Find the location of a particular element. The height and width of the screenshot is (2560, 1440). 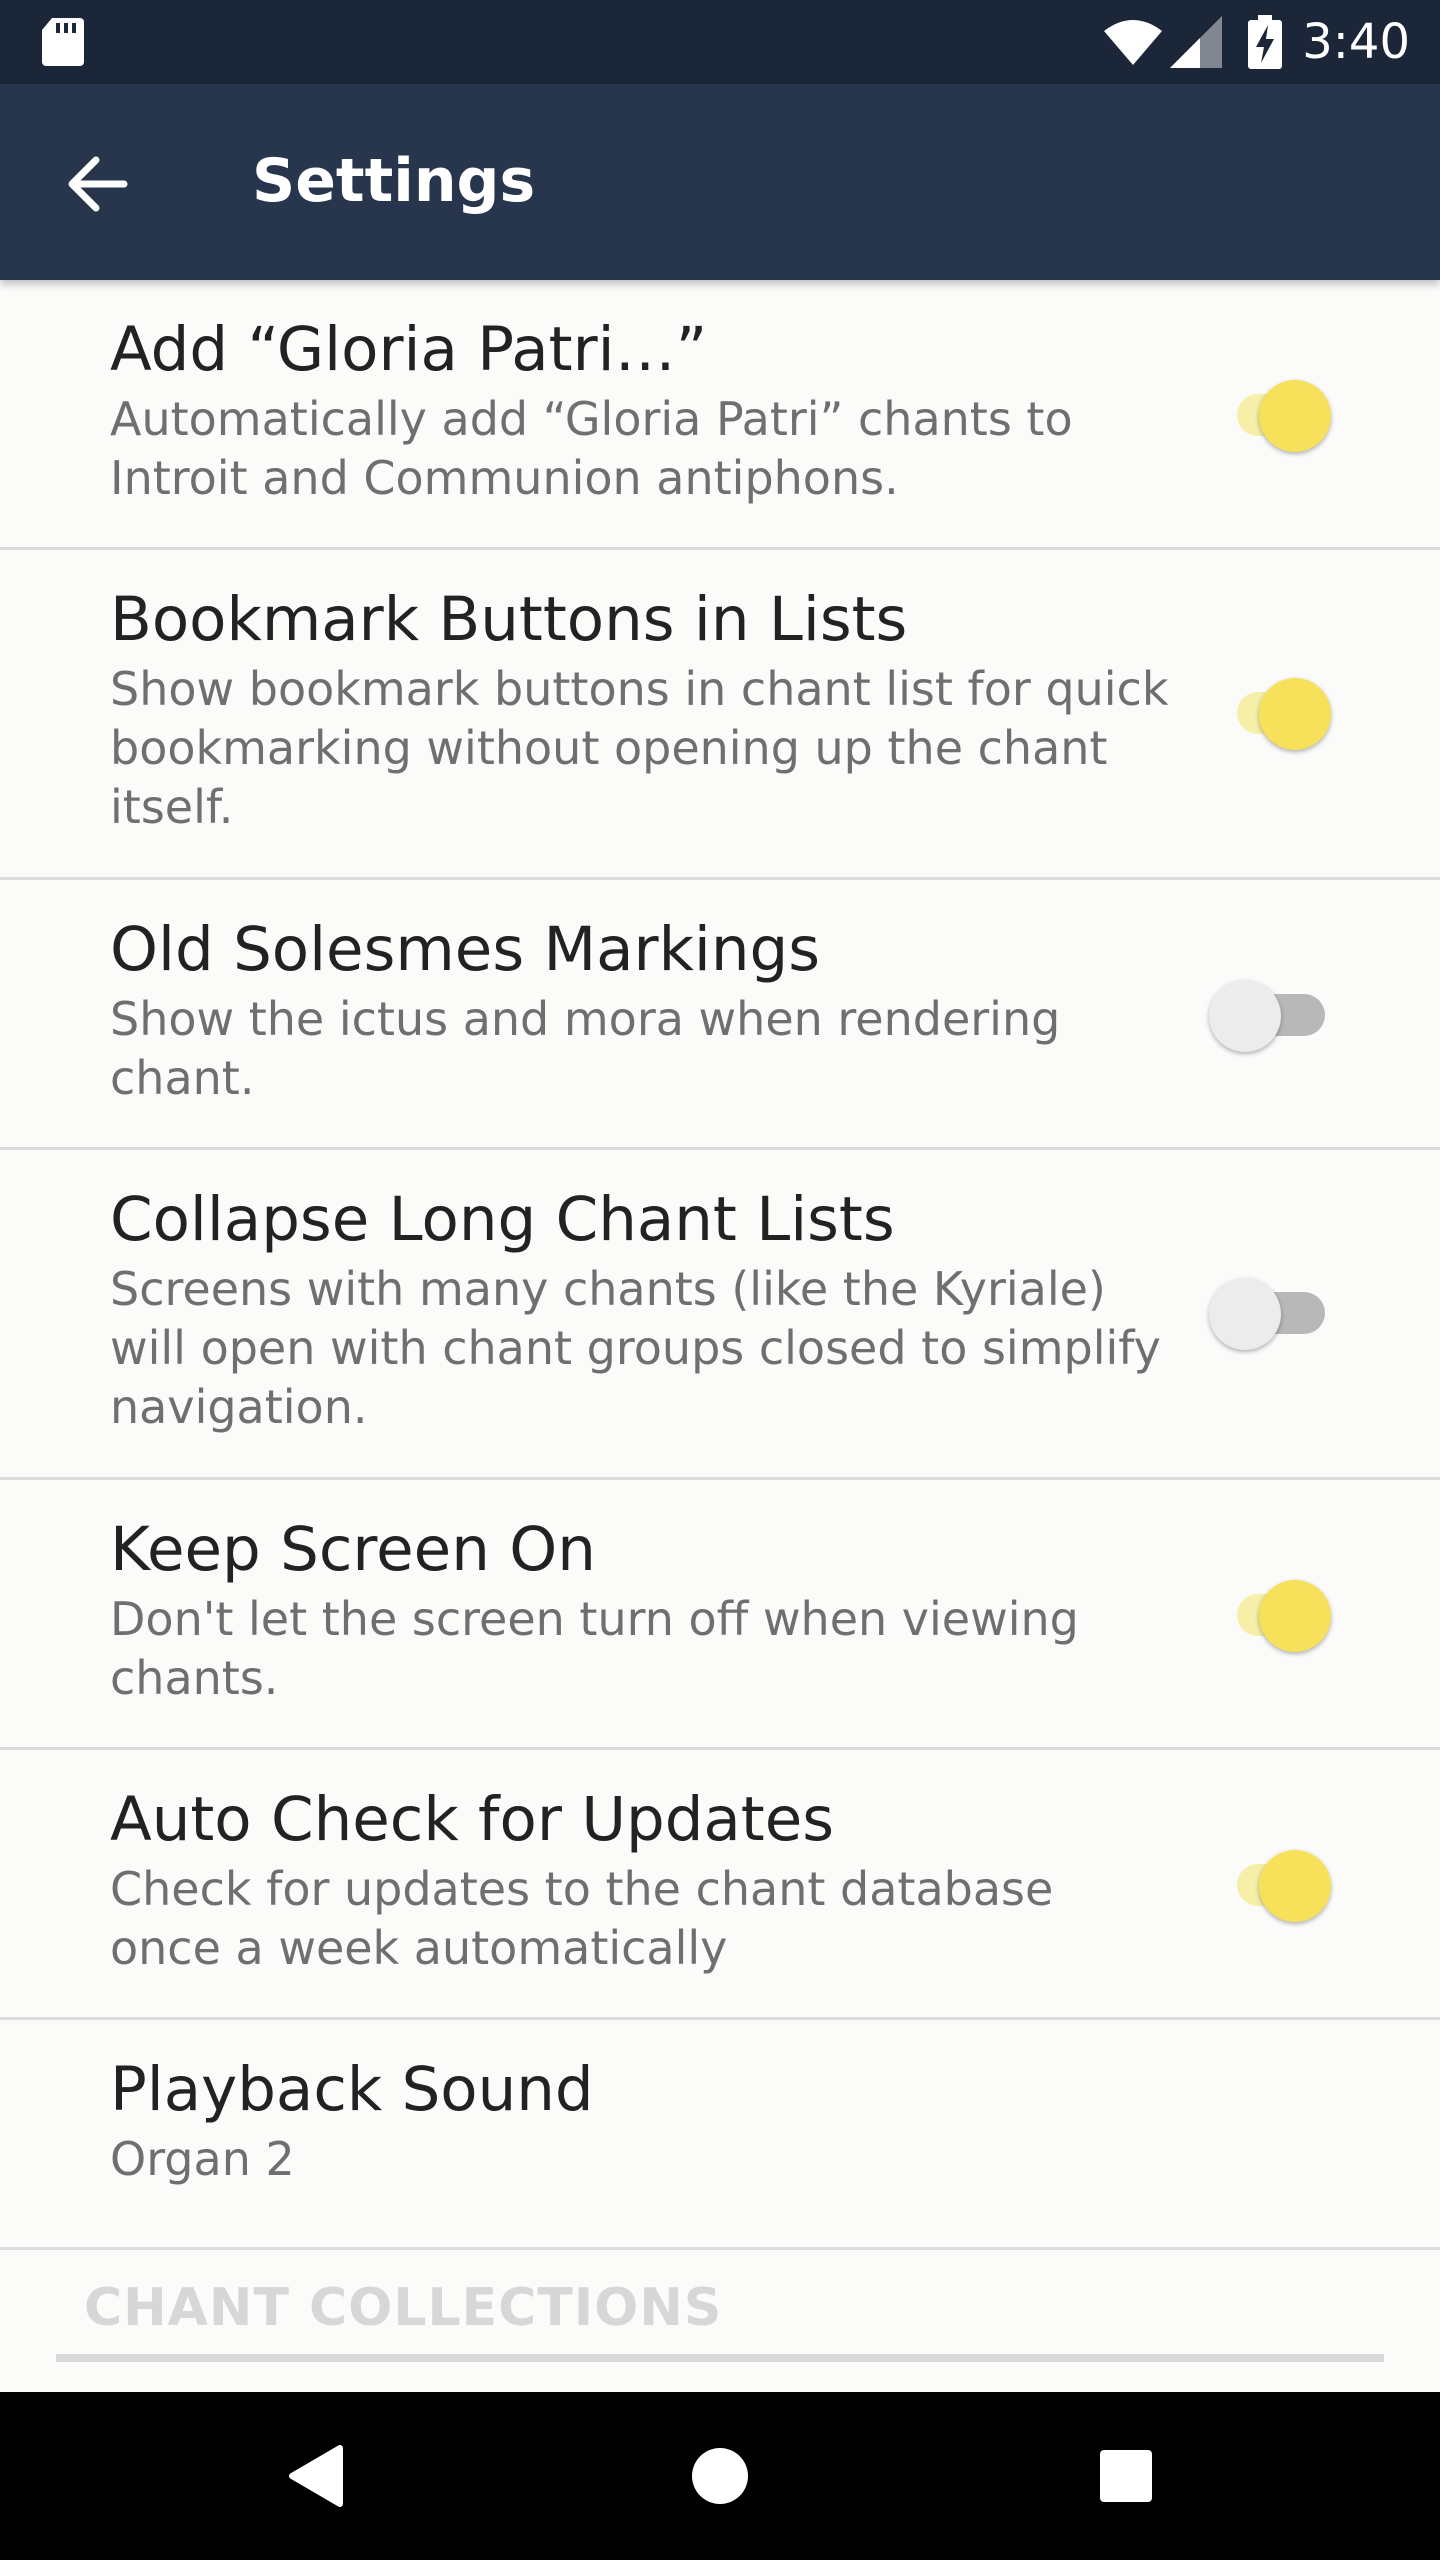

gloria-patri-switch is located at coordinates (1277, 411).